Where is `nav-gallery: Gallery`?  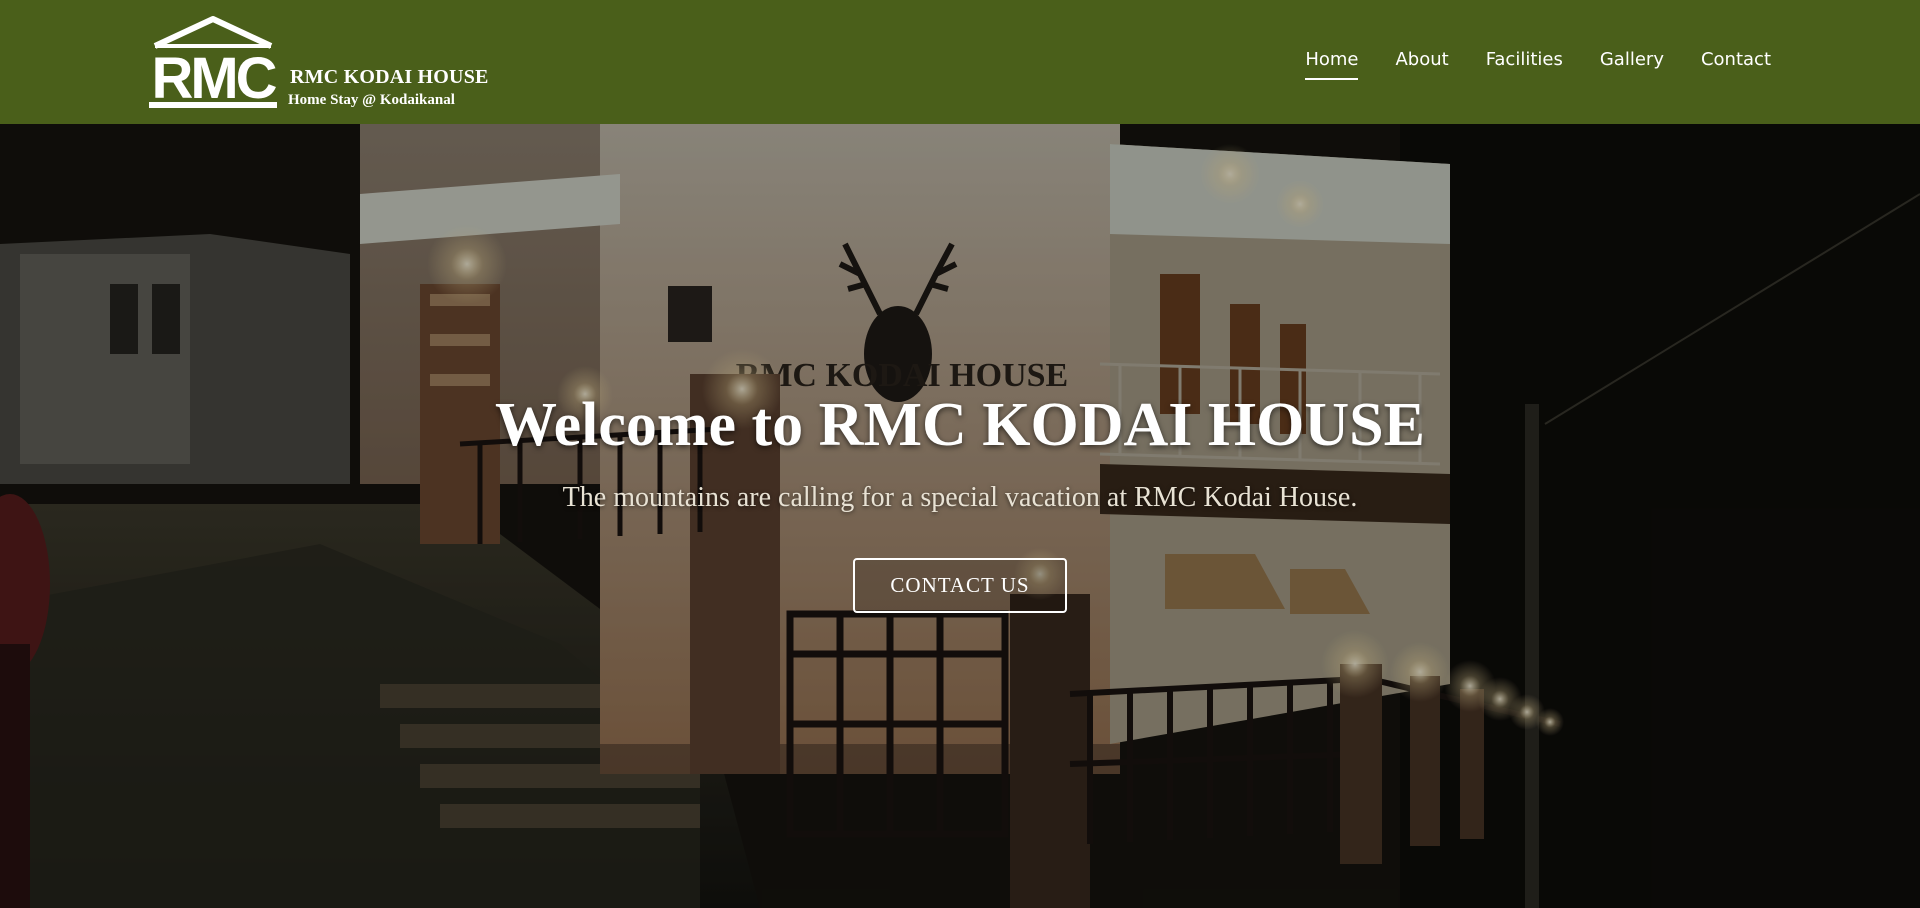 nav-gallery: Gallery is located at coordinates (1632, 62).